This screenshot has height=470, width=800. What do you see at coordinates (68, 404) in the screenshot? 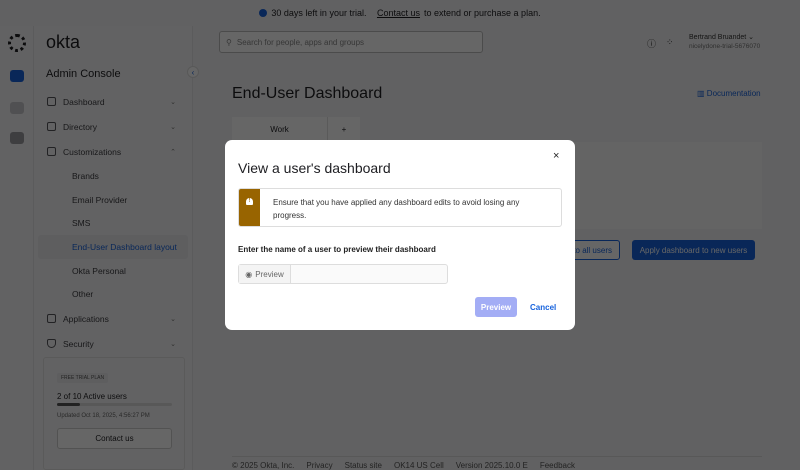
I see `users-progress-fill` at bounding box center [68, 404].